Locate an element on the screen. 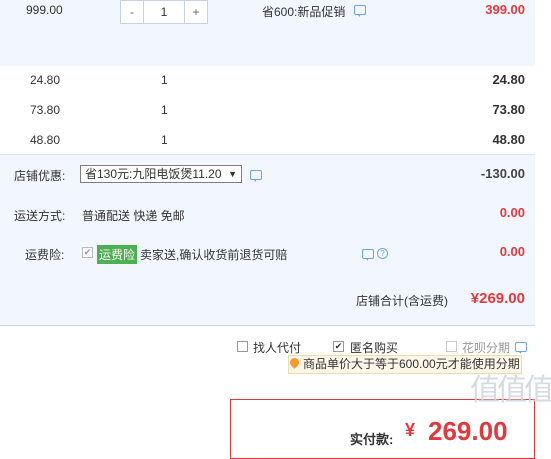  unit-price: 999.00 is located at coordinates (44, 10).